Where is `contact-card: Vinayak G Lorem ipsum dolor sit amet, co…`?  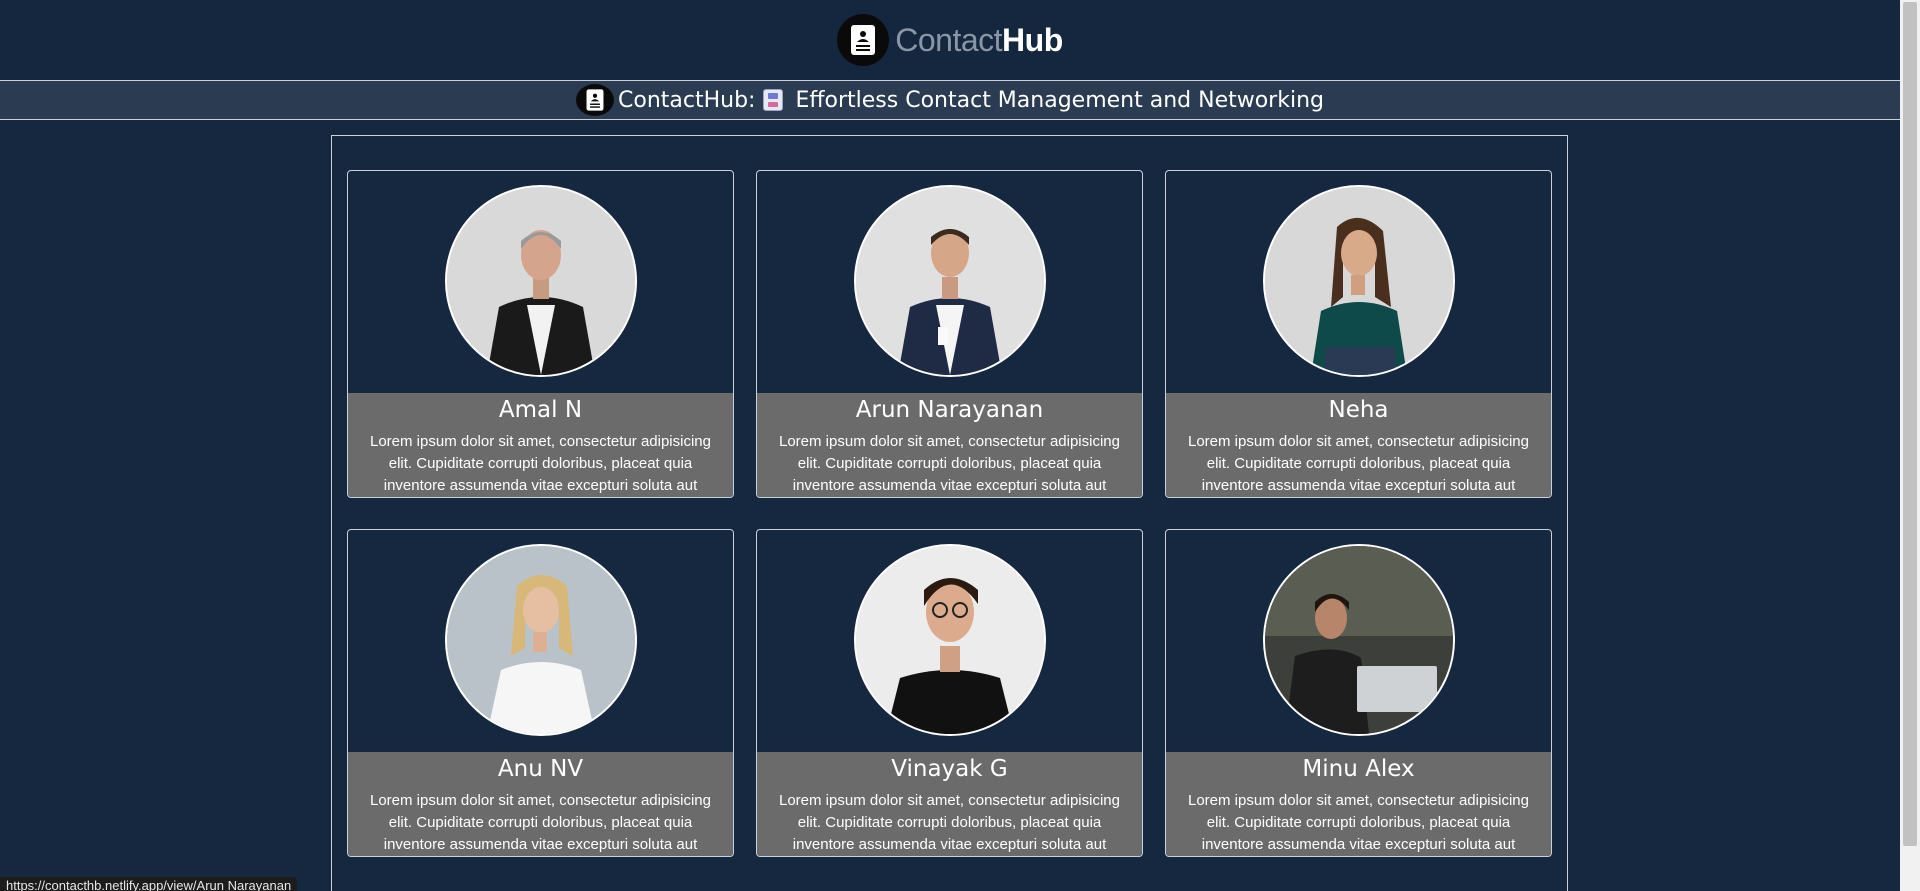 contact-card: Vinayak G Lorem ipsum dolor sit amet, co… is located at coordinates (949, 693).